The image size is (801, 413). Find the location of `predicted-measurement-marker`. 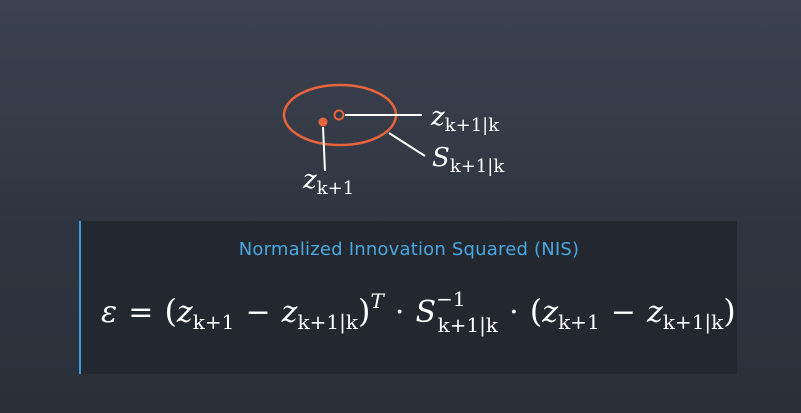

predicted-measurement-marker is located at coordinates (339, 115).